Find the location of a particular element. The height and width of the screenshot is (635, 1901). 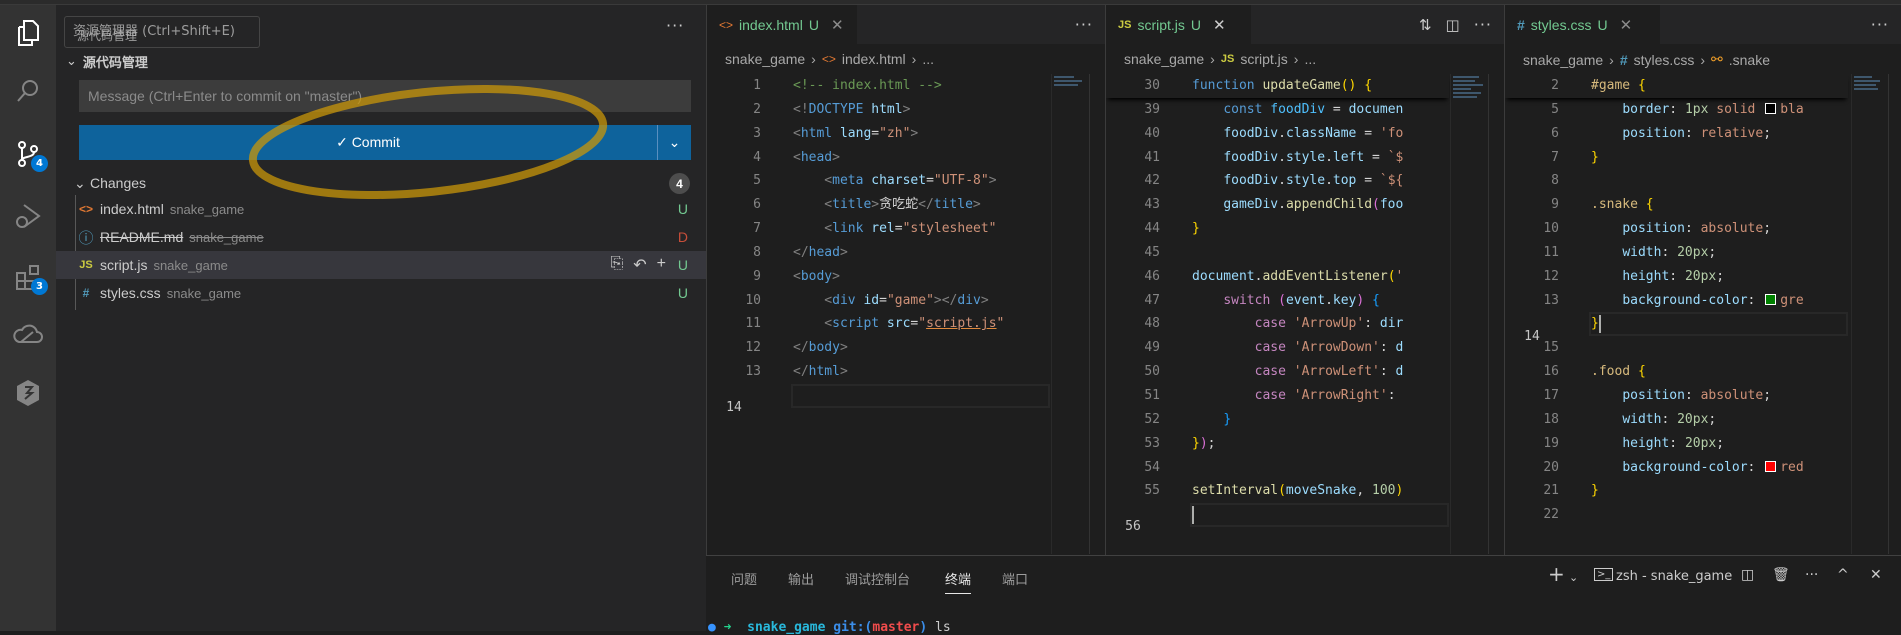

crumb-symbol: .snake is located at coordinates (1749, 60).